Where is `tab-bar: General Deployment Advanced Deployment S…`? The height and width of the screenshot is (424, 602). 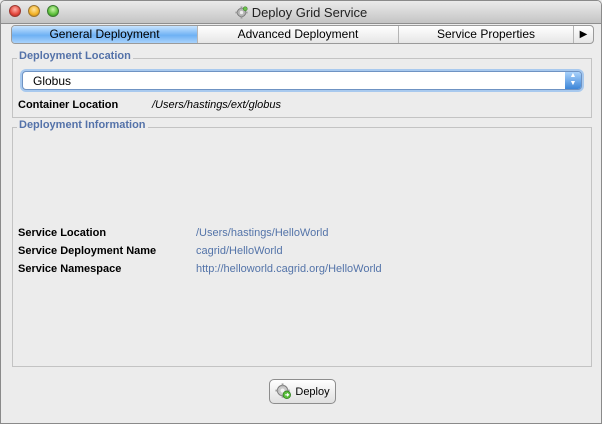
tab-bar: General Deployment Advanced Deployment S… is located at coordinates (302, 34).